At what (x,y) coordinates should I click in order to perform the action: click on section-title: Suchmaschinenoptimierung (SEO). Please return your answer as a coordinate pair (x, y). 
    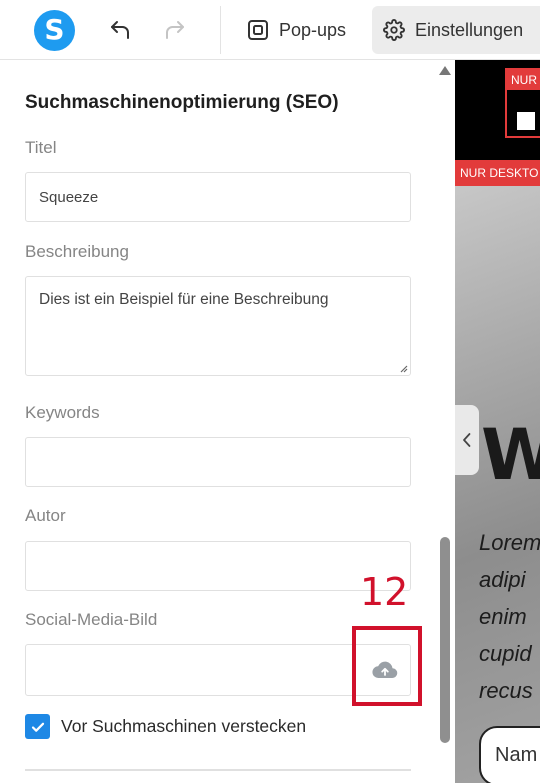
    Looking at the image, I should click on (182, 102).